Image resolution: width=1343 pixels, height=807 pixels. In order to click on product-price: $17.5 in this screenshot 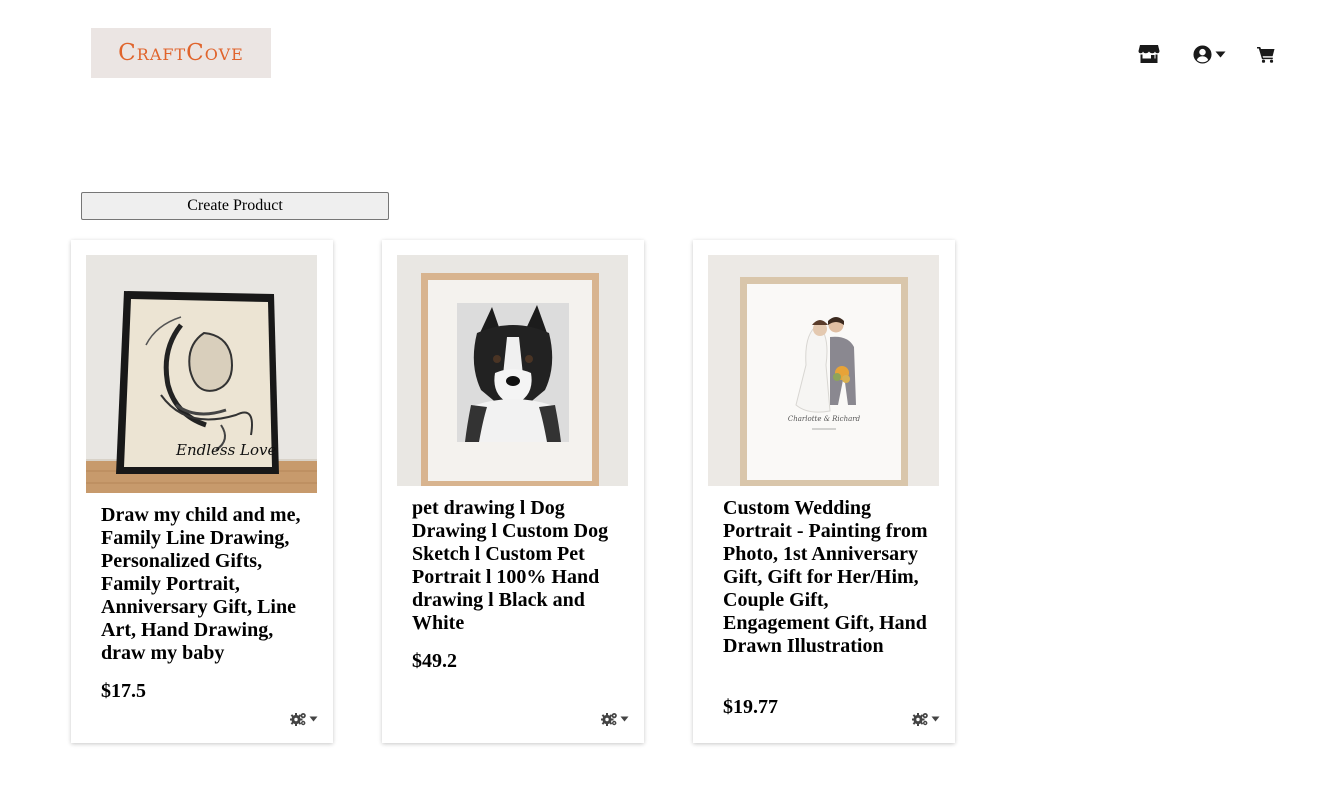, I will do `click(123, 691)`.